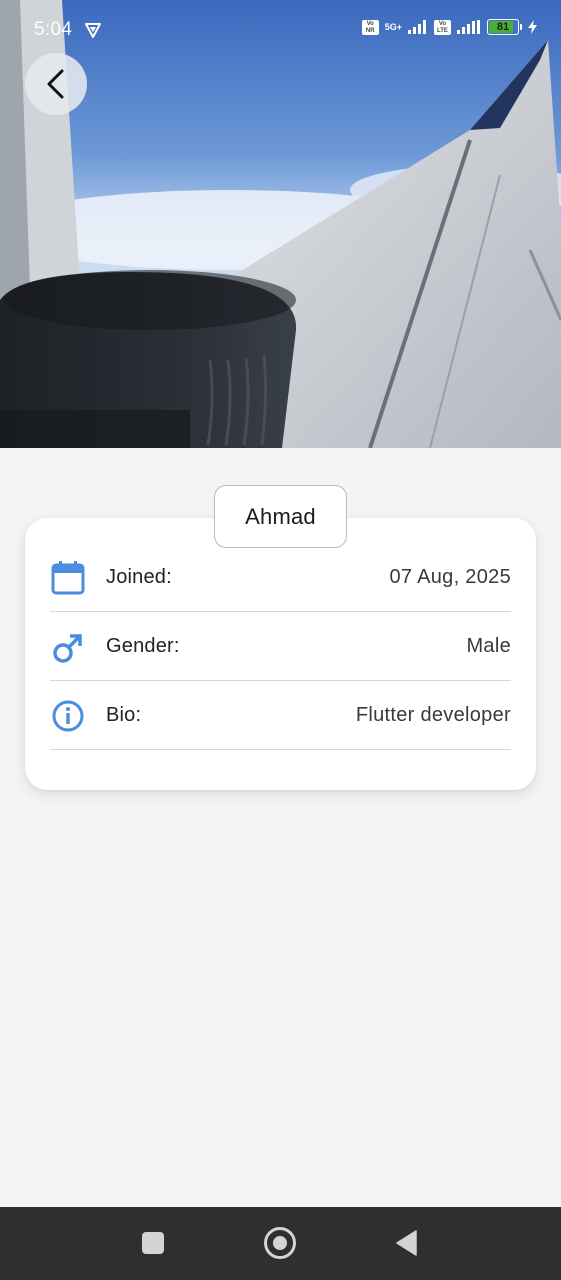 This screenshot has width=561, height=1280. What do you see at coordinates (488, 646) in the screenshot?
I see `detail-value: Male` at bounding box center [488, 646].